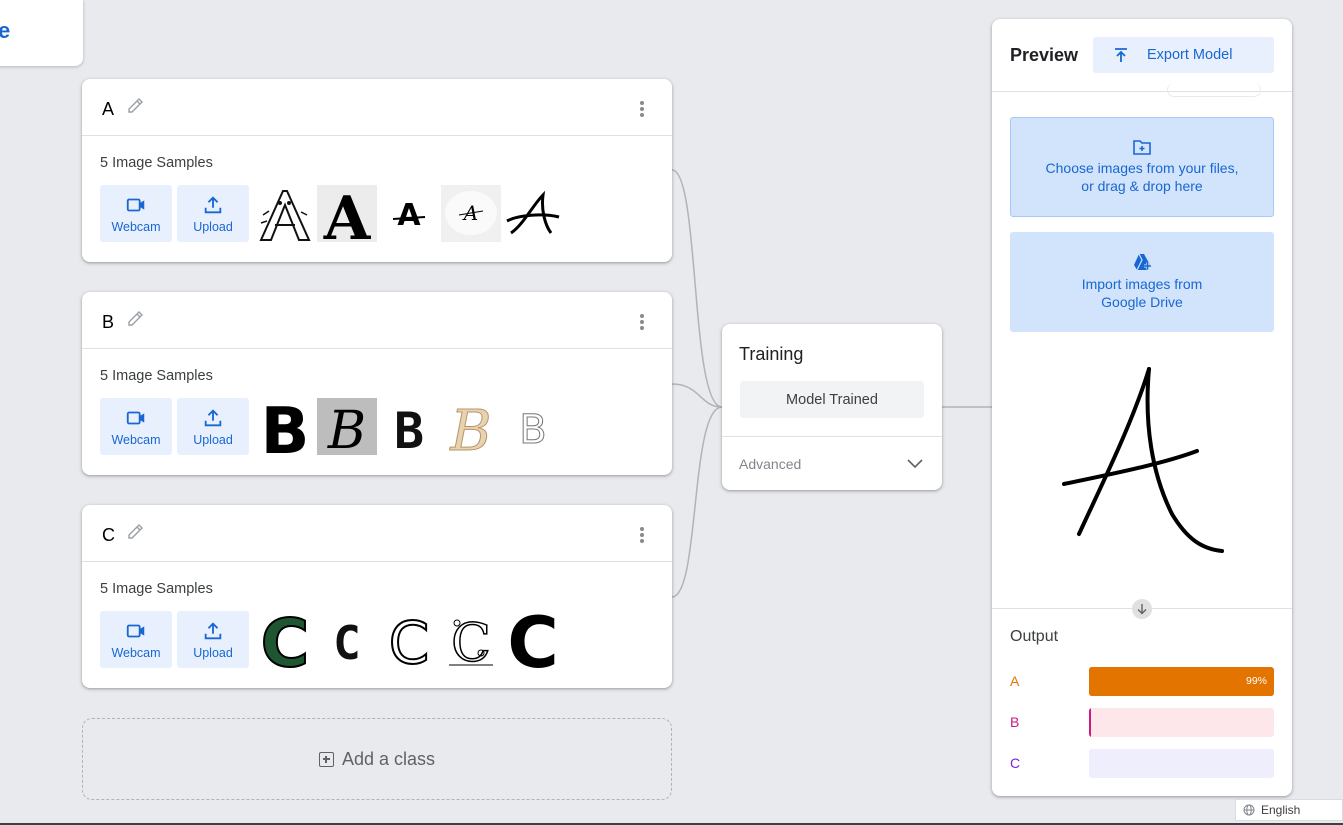  What do you see at coordinates (388, 758) in the screenshot?
I see `add-class-label: Add a class` at bounding box center [388, 758].